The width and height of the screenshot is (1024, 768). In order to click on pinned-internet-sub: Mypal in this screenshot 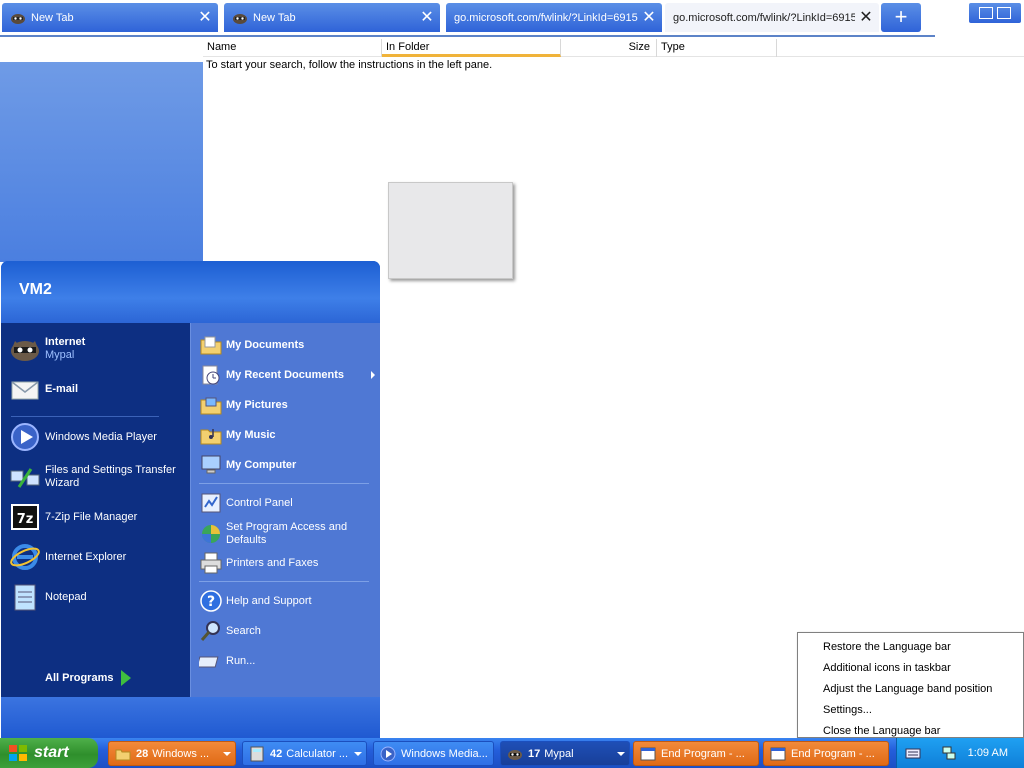, I will do `click(60, 355)`.